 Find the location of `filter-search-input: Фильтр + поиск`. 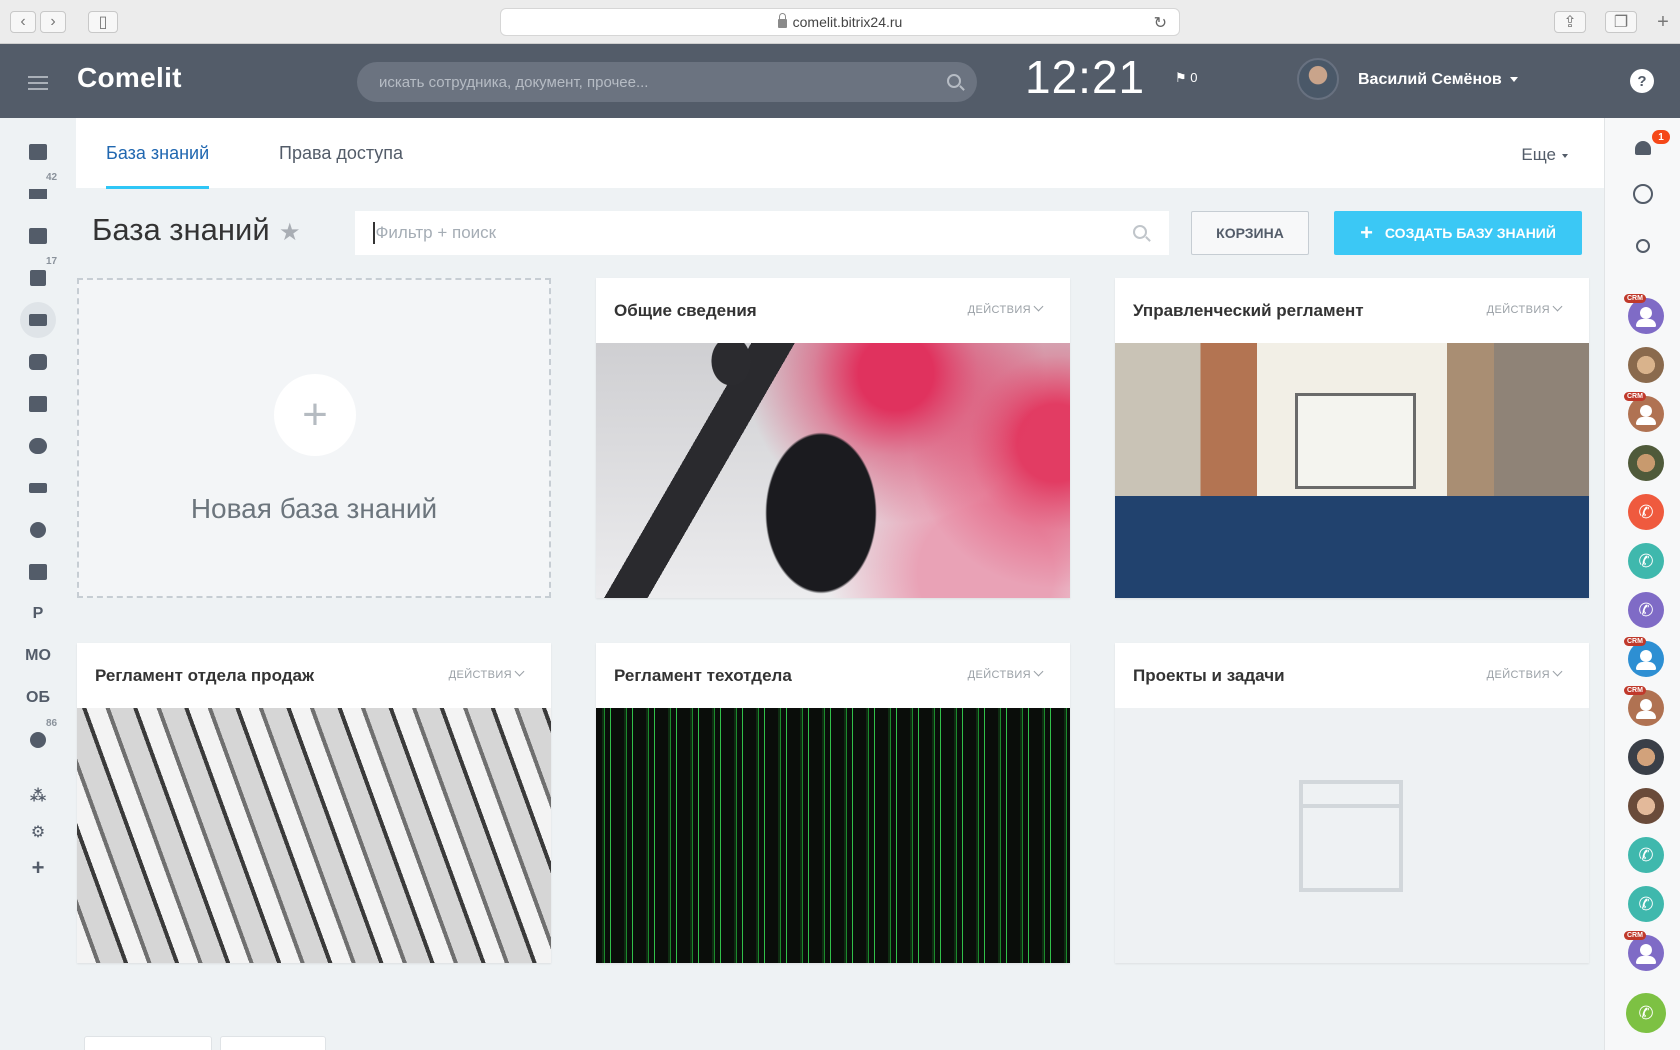

filter-search-input: Фильтр + поиск is located at coordinates (762, 233).